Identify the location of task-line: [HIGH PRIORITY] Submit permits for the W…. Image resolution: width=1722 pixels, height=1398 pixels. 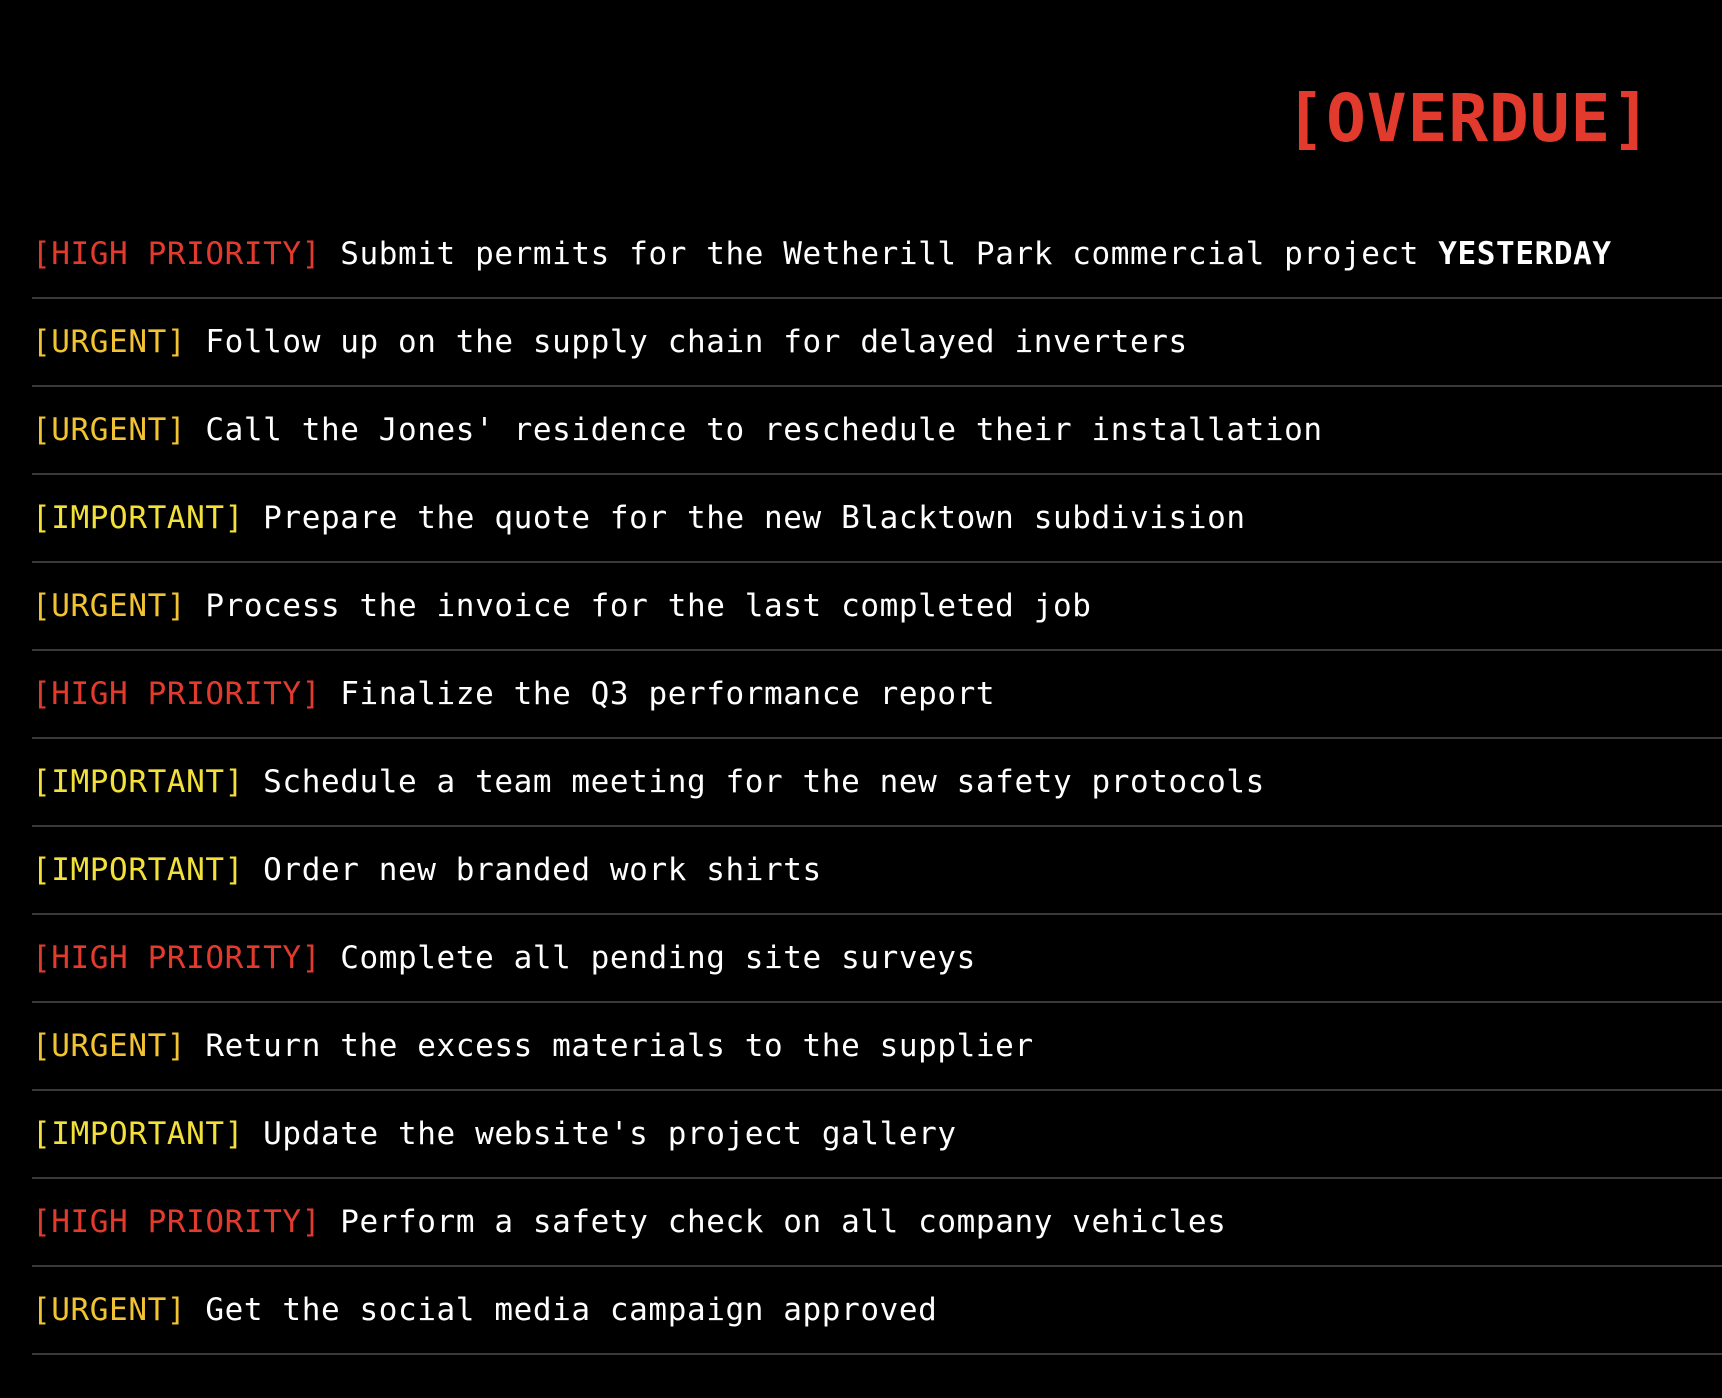
(822, 254).